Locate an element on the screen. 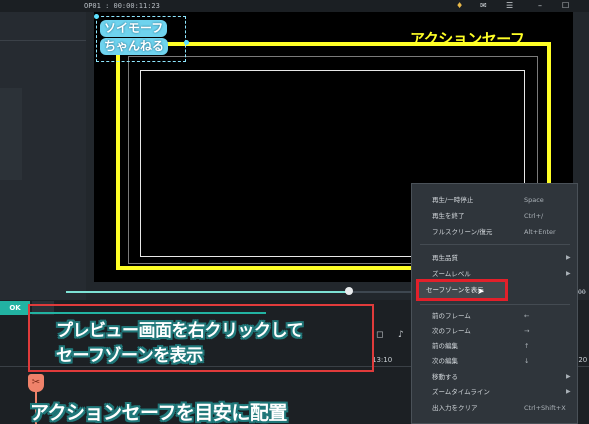 The image size is (589, 424). menu-item-label: 前のフレーム is located at coordinates (451, 316).